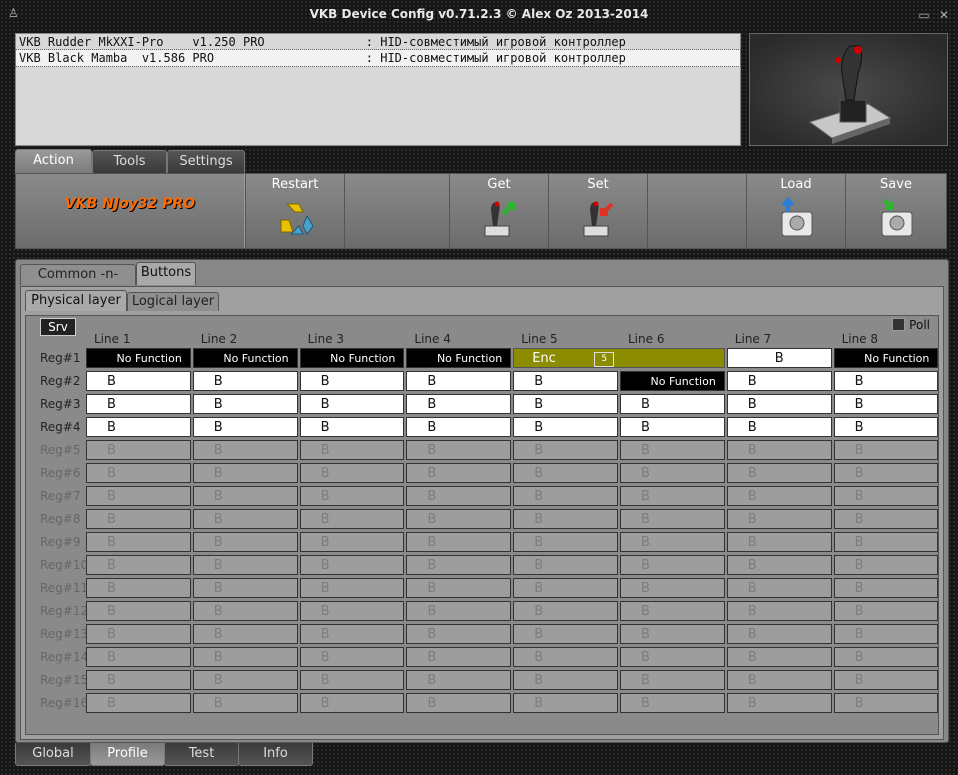 This screenshot has height=775, width=958. I want to click on tab-info: Info, so click(275, 754).